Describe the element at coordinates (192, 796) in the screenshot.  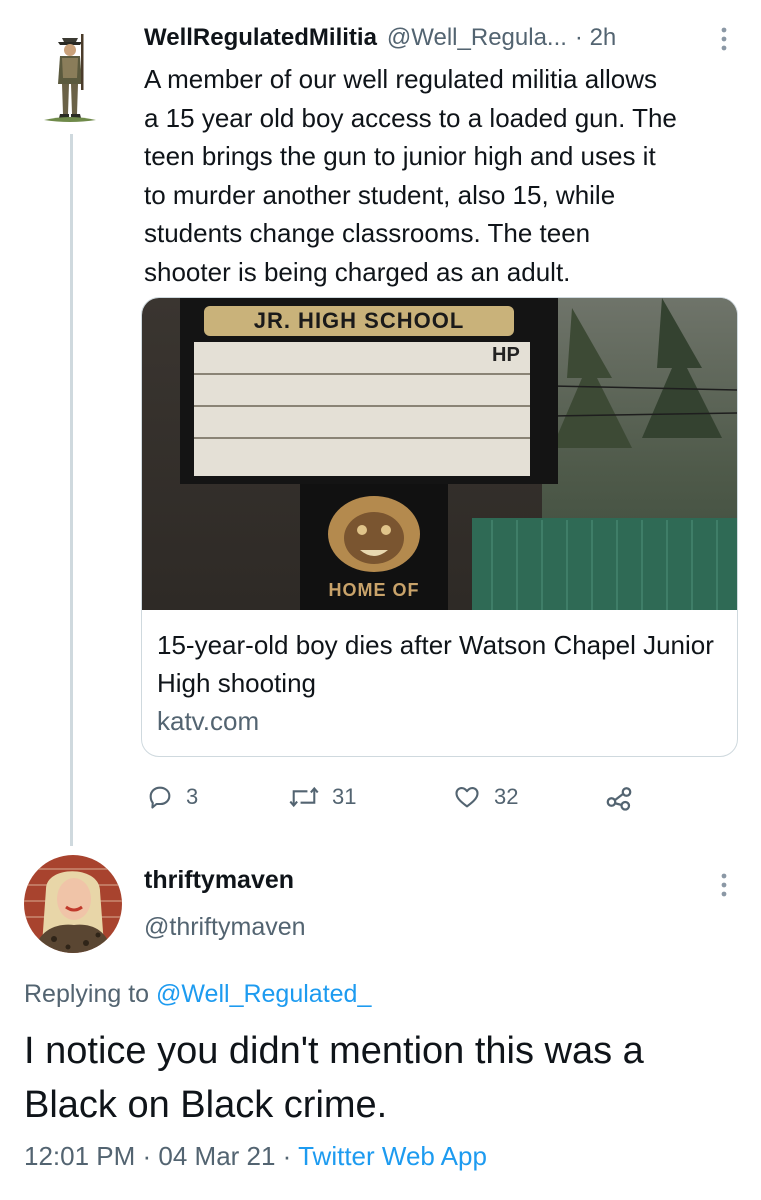
I see `reply-count: 3` at that location.